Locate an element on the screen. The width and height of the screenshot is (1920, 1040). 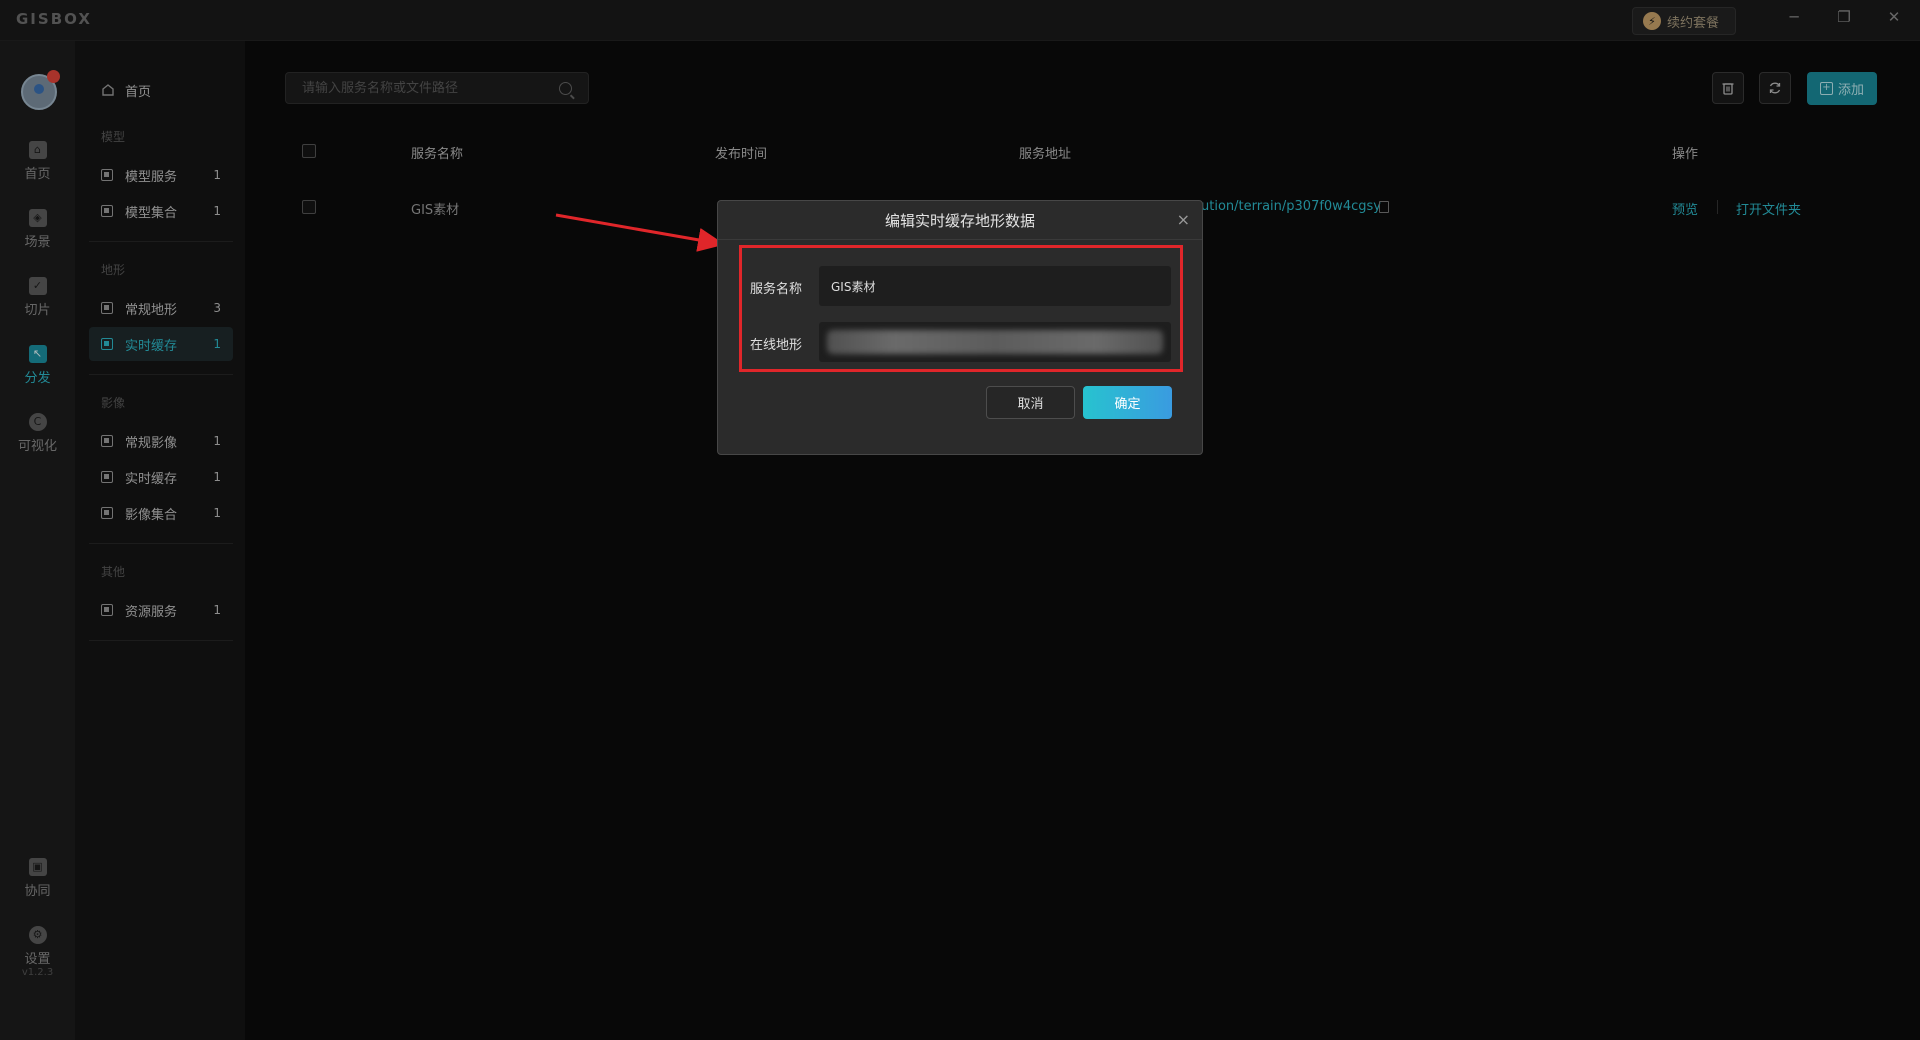
service-name-label: 服务名称 is located at coordinates (776, 289).